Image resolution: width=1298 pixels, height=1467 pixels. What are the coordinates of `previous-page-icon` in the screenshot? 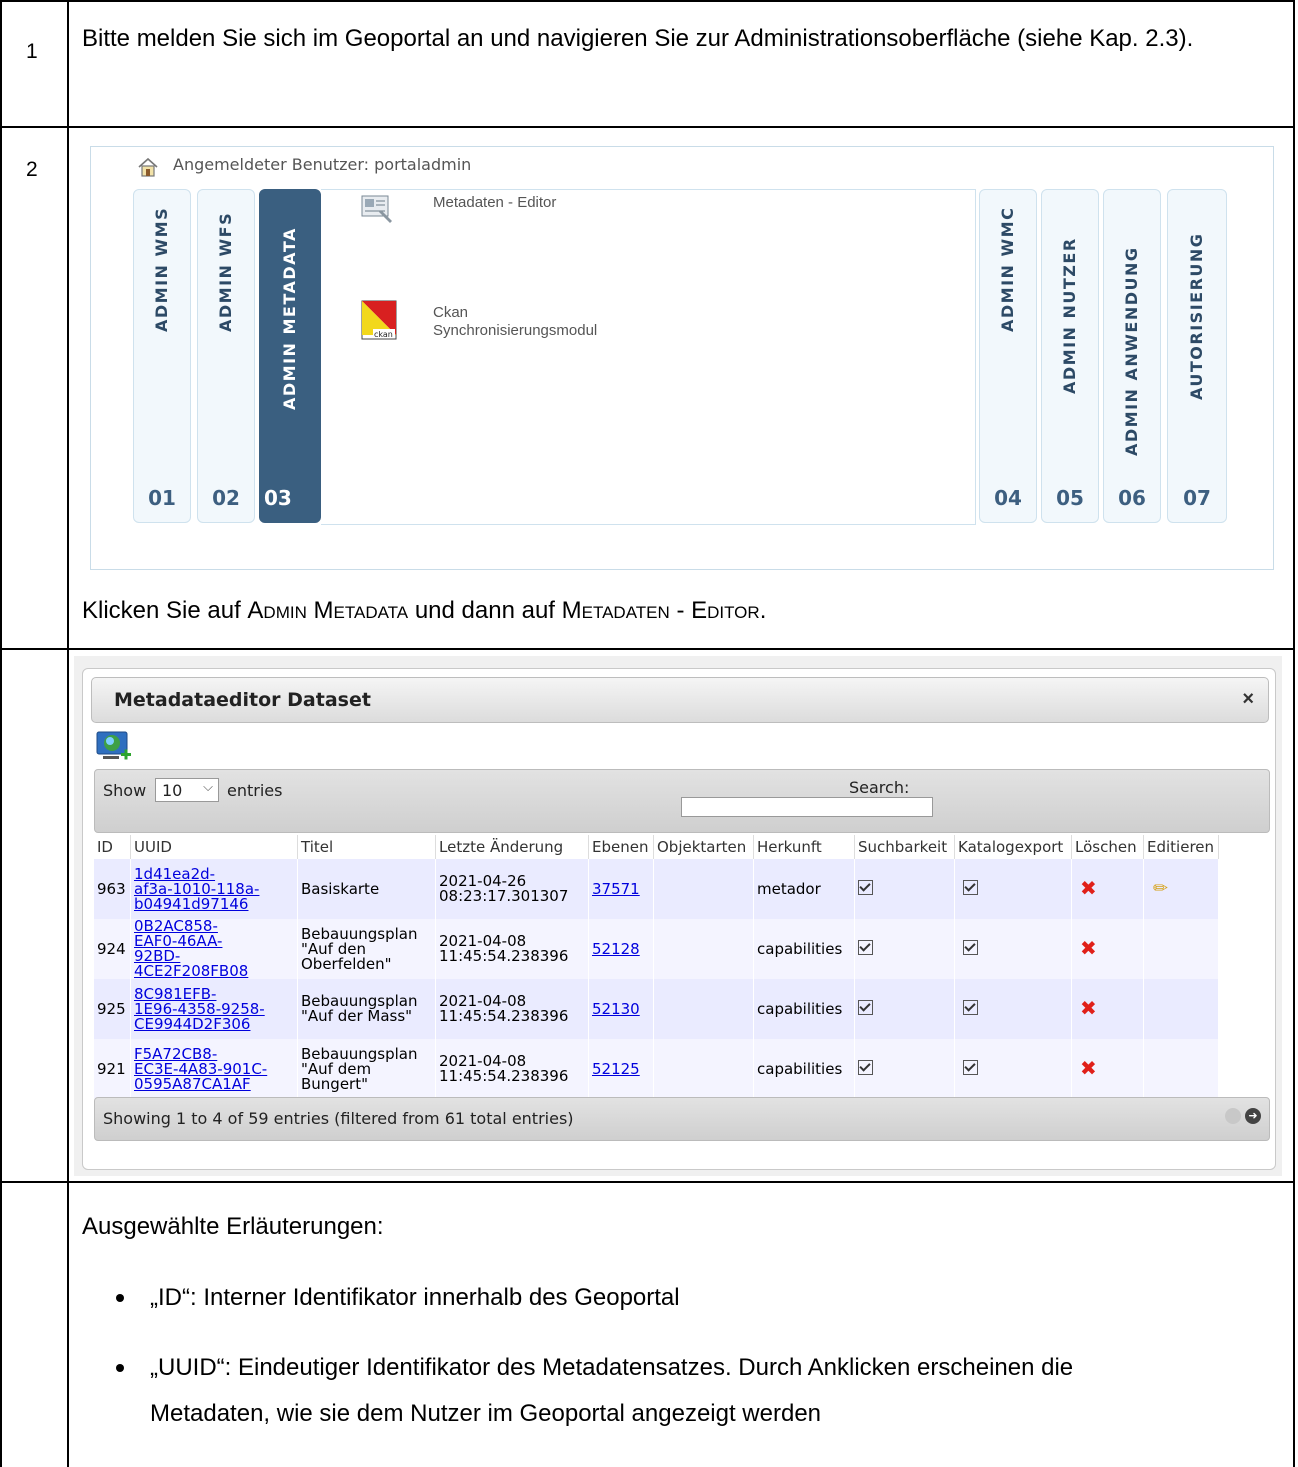 It's located at (1233, 1116).